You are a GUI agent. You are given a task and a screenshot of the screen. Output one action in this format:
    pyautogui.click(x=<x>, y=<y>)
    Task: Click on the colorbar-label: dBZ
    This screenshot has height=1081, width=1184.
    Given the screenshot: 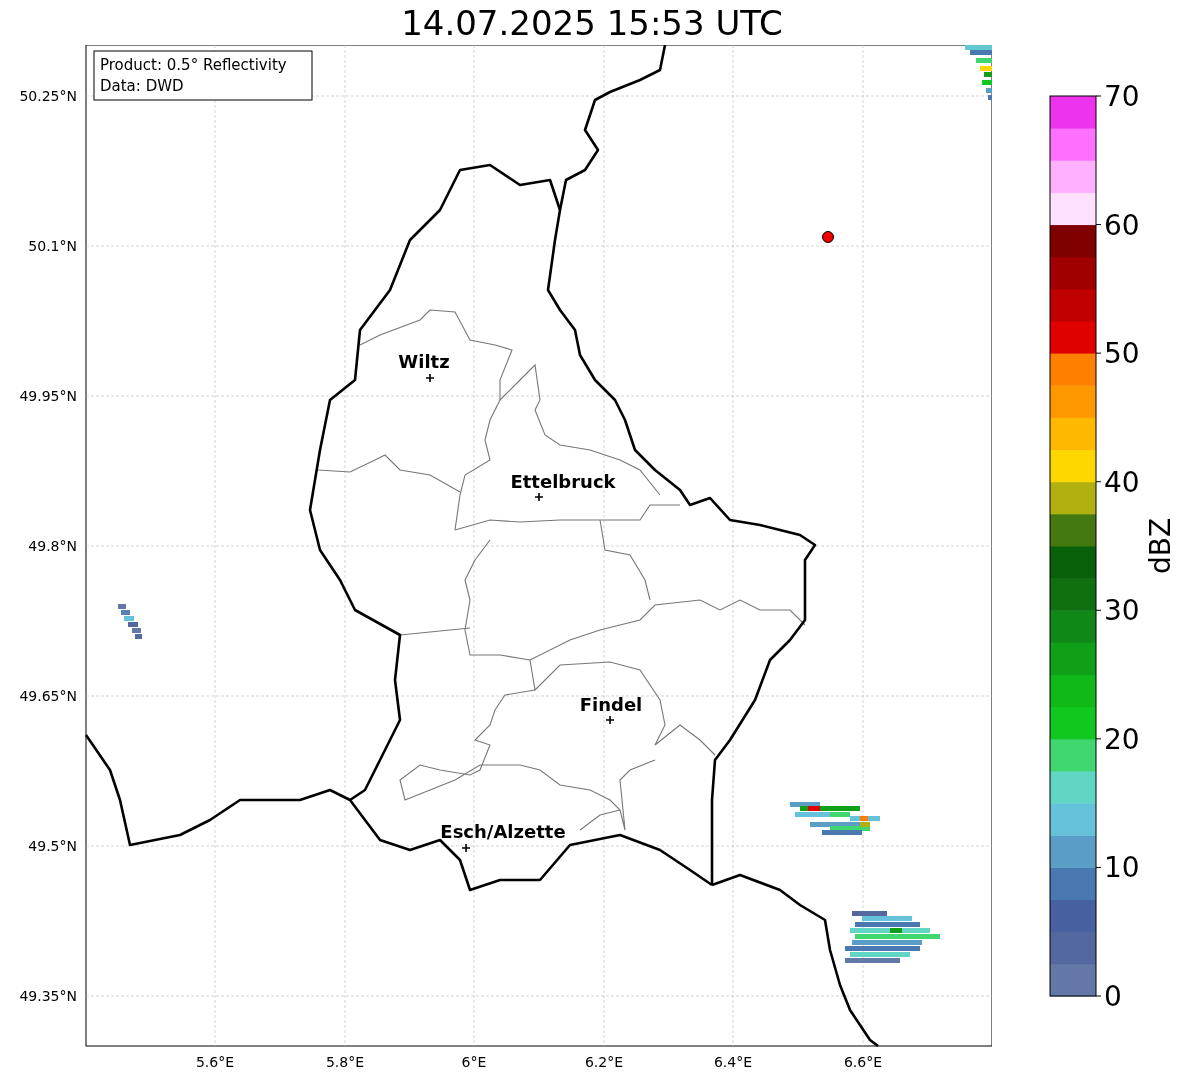 What is the action you would take?
    pyautogui.click(x=1160, y=546)
    